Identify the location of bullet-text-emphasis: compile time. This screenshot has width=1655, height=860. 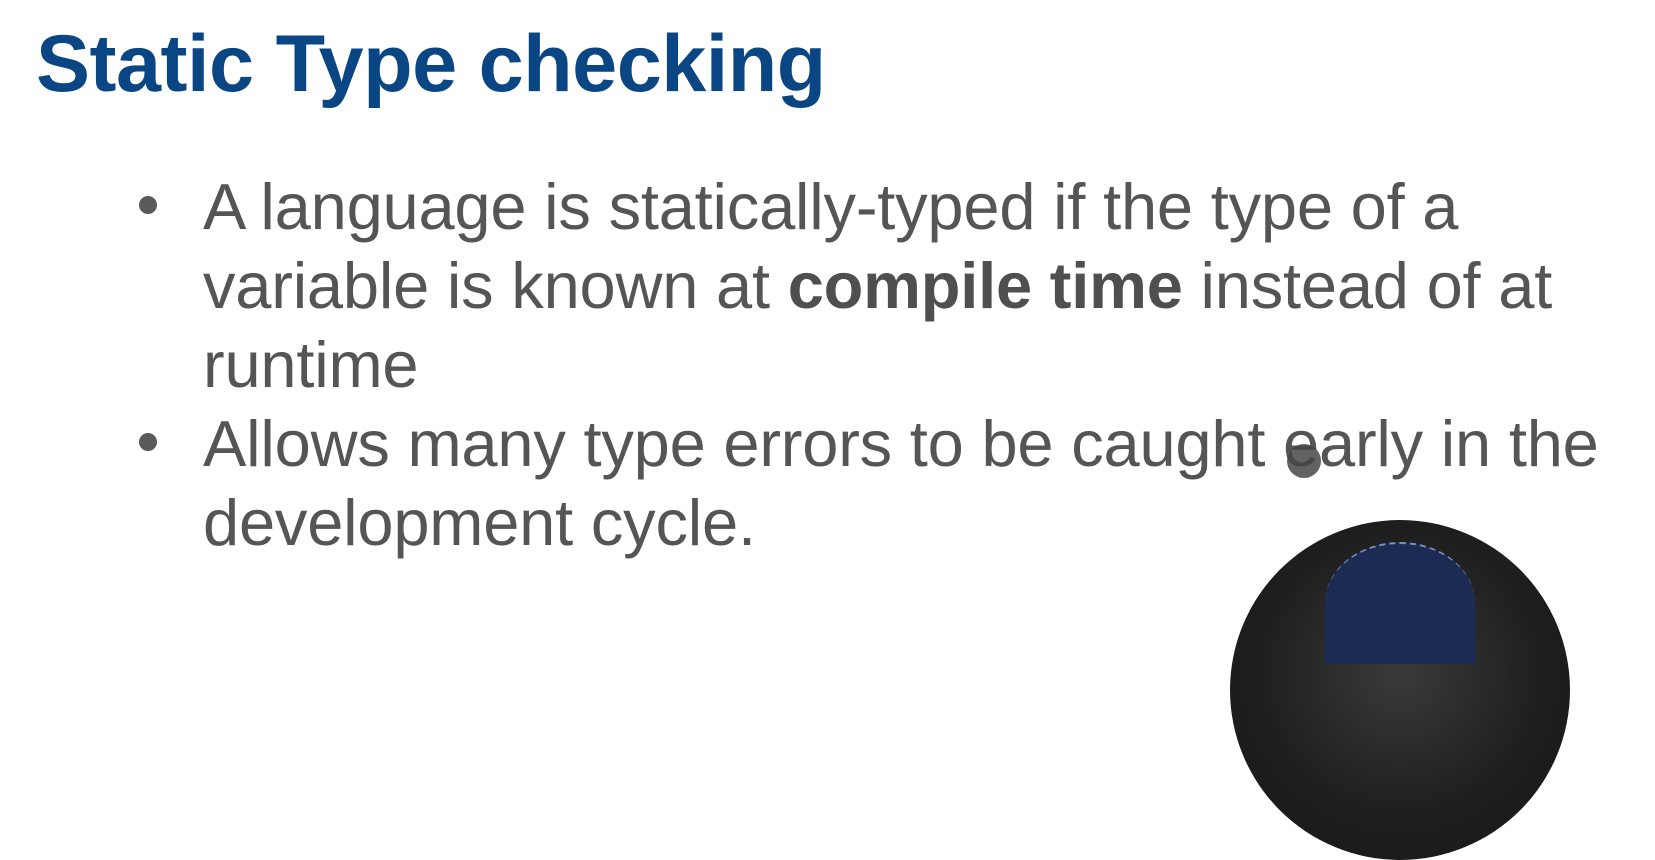
(985, 285).